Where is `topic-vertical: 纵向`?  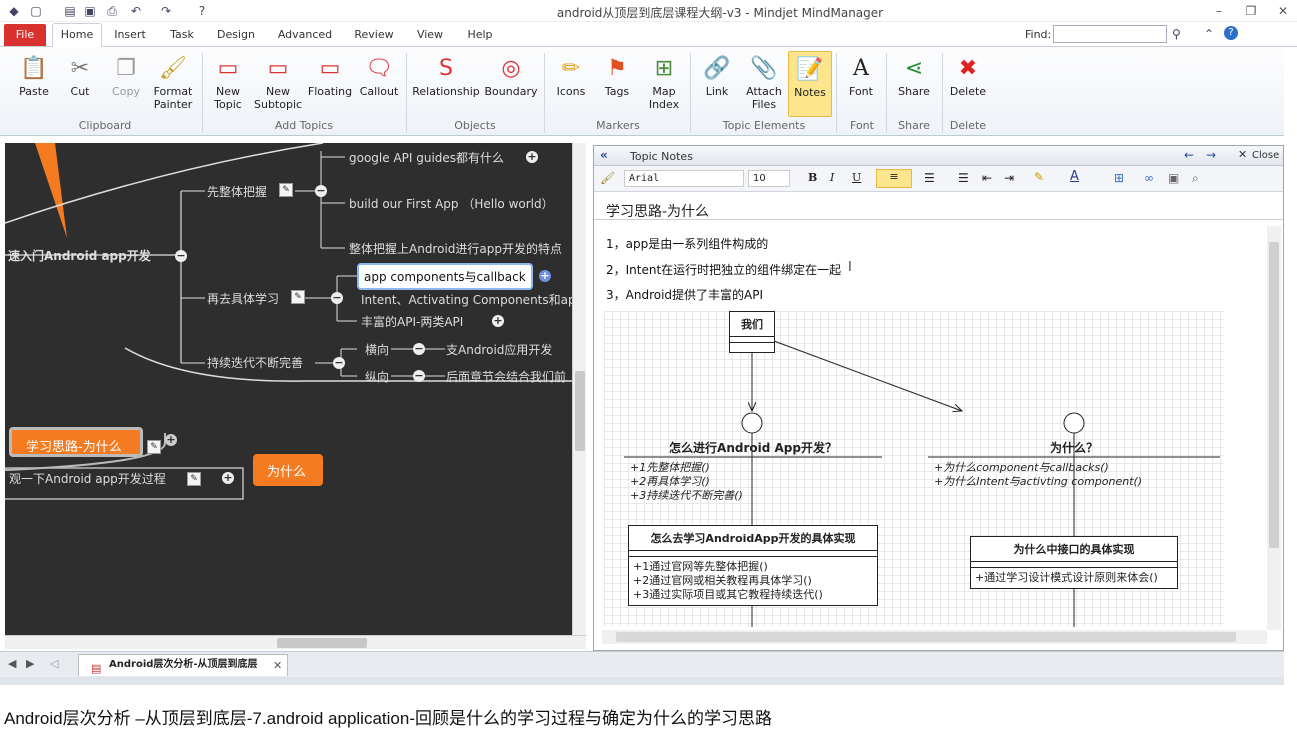
topic-vertical: 纵向 is located at coordinates (377, 376).